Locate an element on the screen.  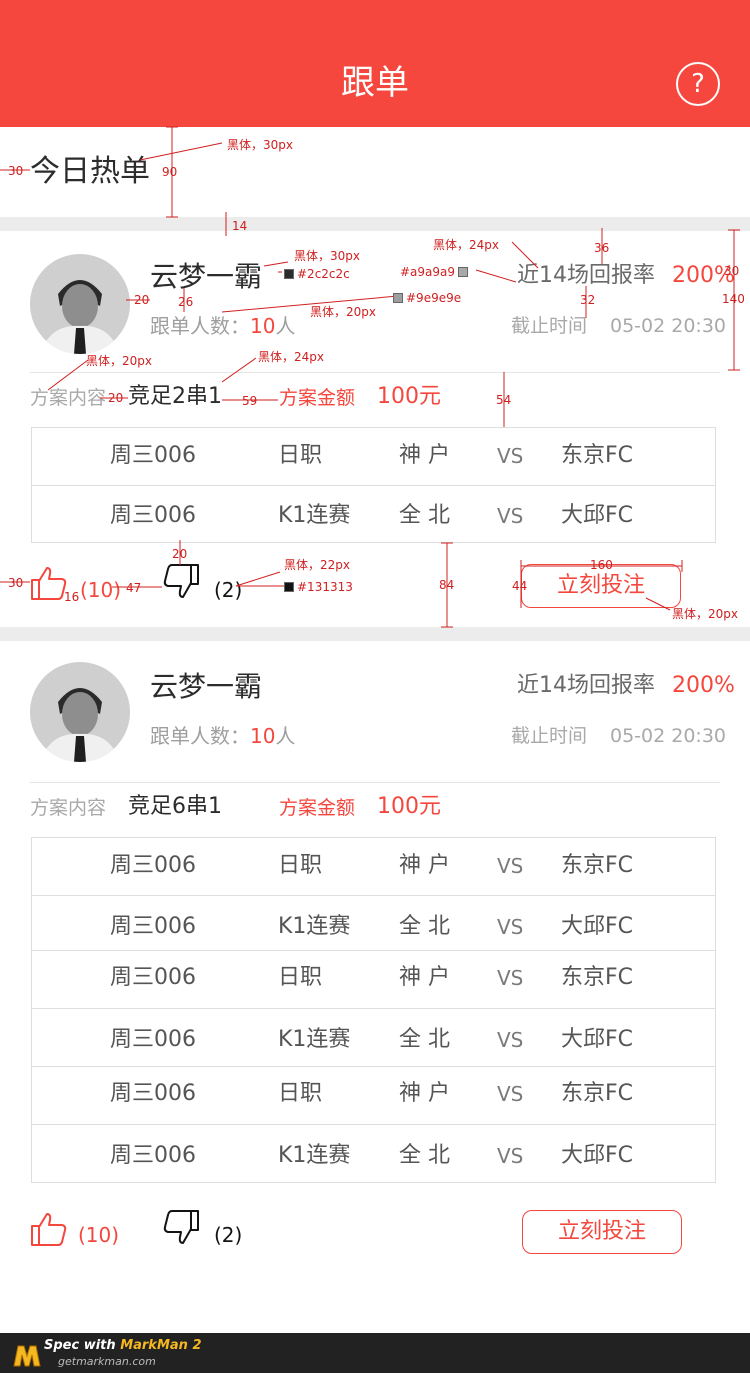
annotation-label: 黑体，22px is located at coordinates (317, 565).